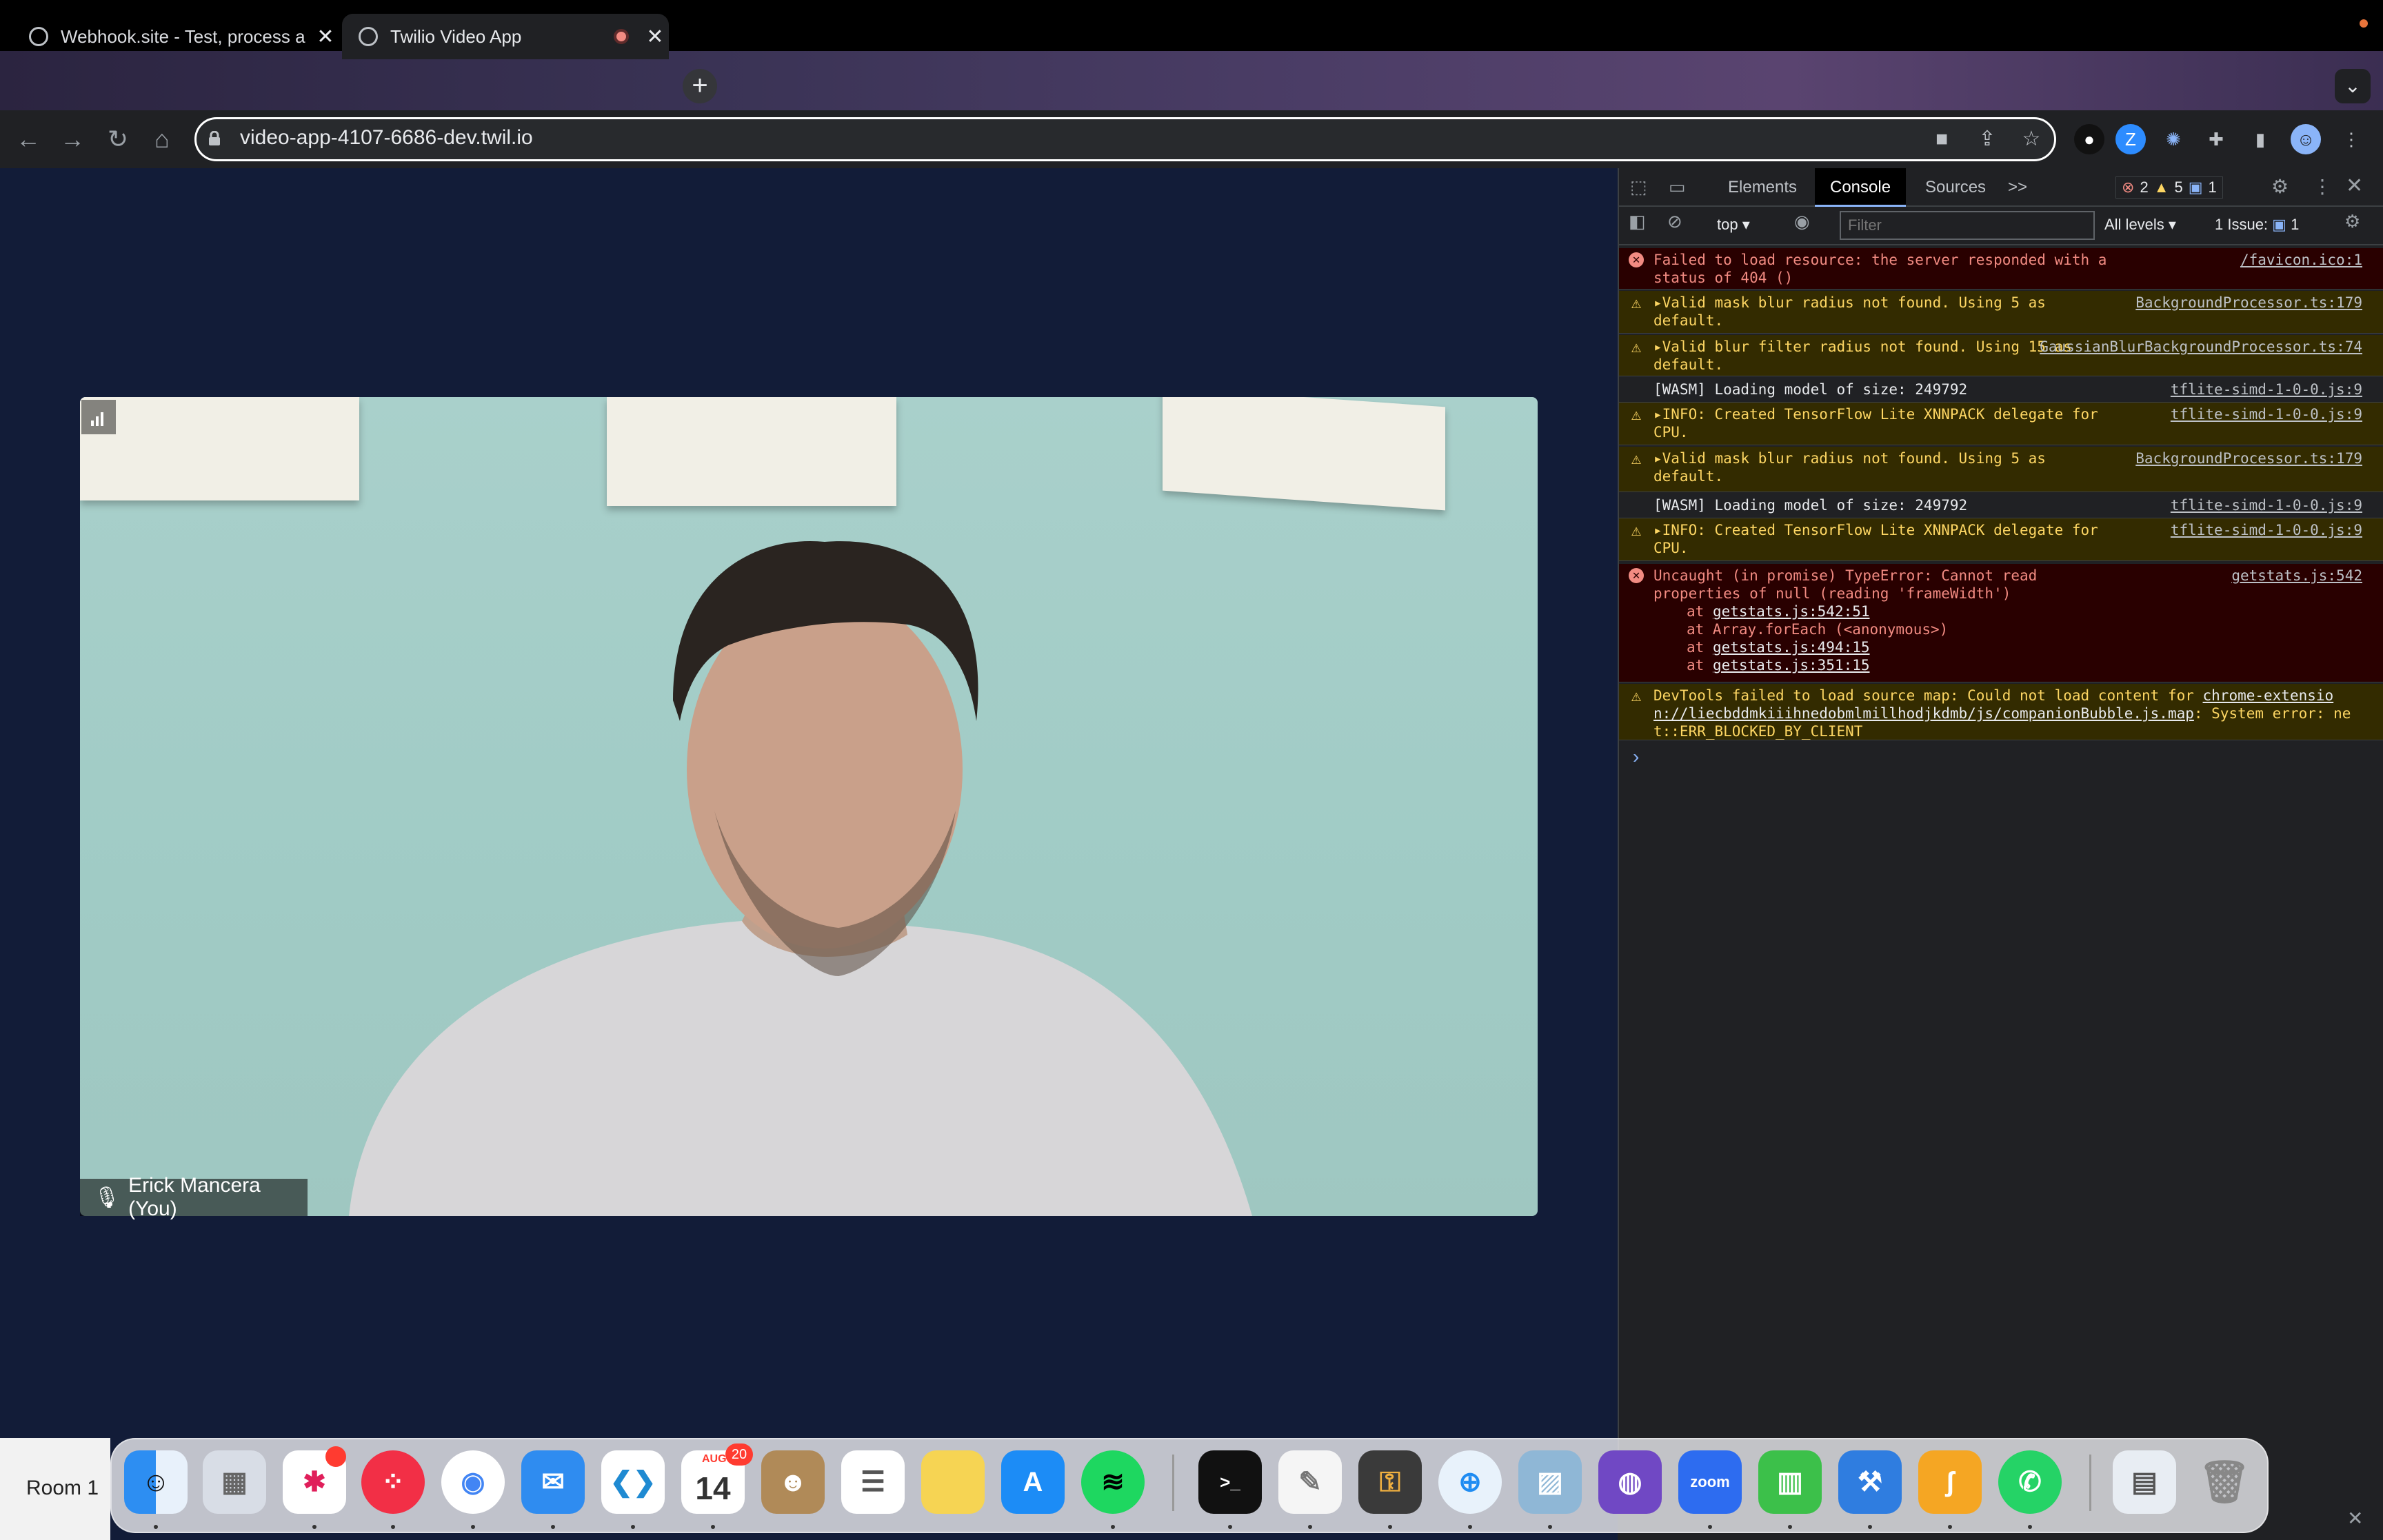 This screenshot has width=2383, height=1540. What do you see at coordinates (1113, 1482) in the screenshot?
I see `spotify-icon: ≋` at bounding box center [1113, 1482].